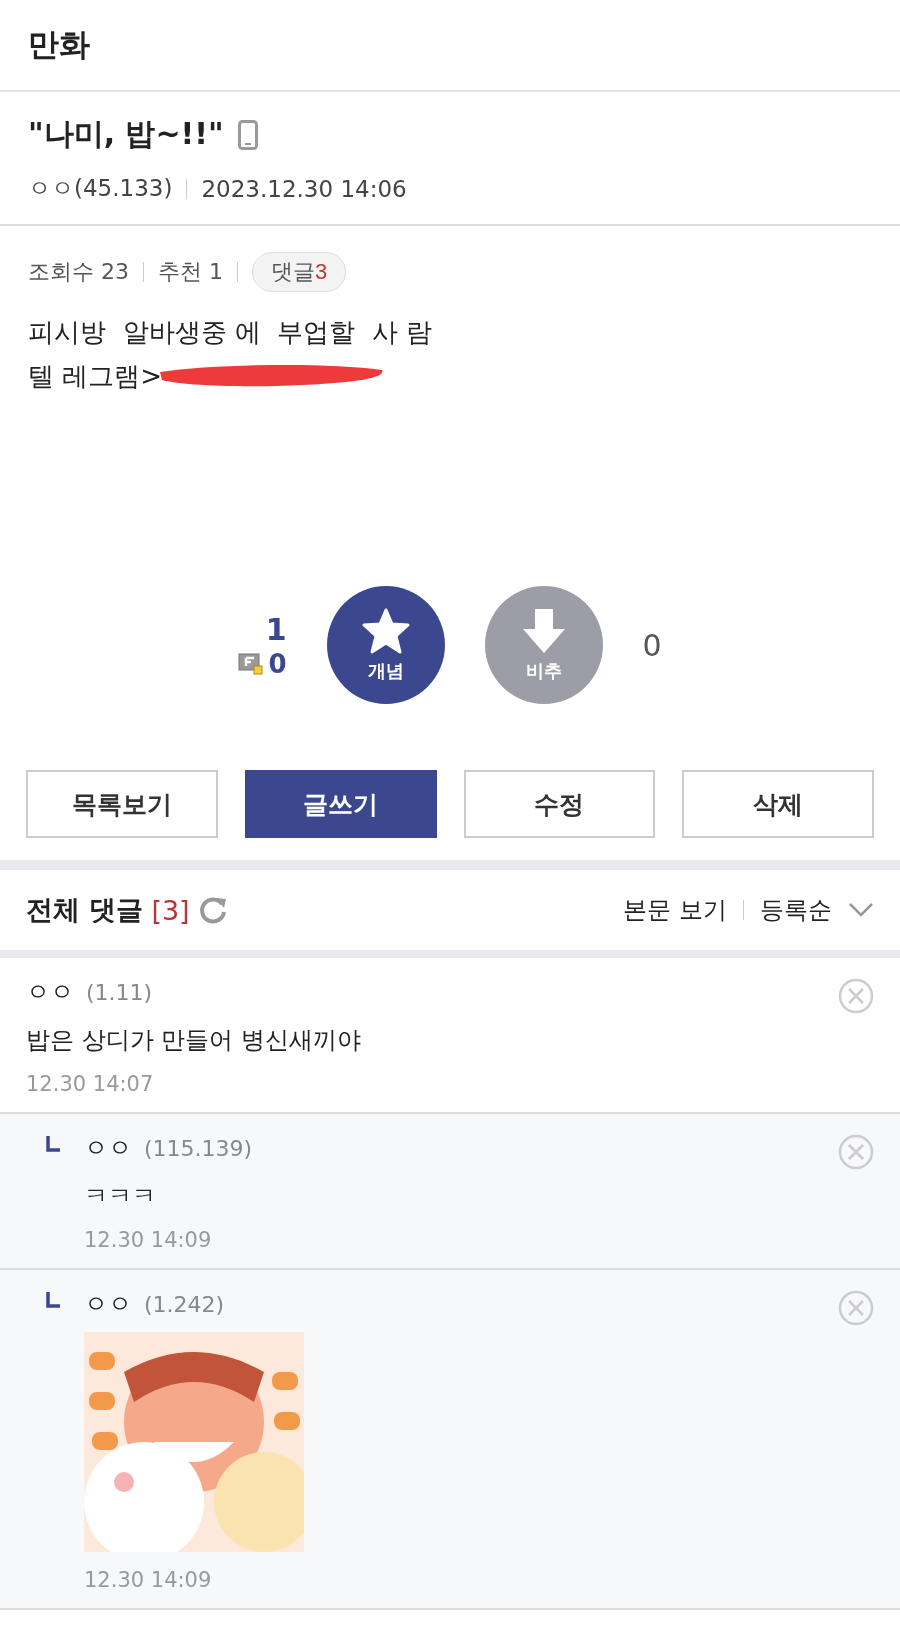 This screenshot has height=1637, width=900. Describe the element at coordinates (652, 645) in the screenshot. I see `downvote-count: 0` at that location.